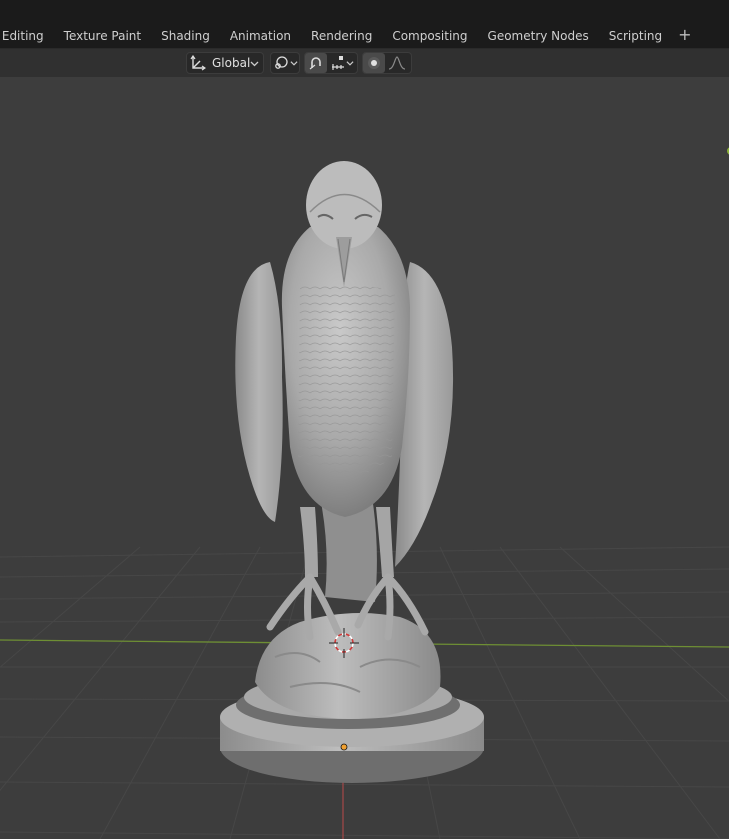  Describe the element at coordinates (344, 747) in the screenshot. I see `object-origin` at that location.